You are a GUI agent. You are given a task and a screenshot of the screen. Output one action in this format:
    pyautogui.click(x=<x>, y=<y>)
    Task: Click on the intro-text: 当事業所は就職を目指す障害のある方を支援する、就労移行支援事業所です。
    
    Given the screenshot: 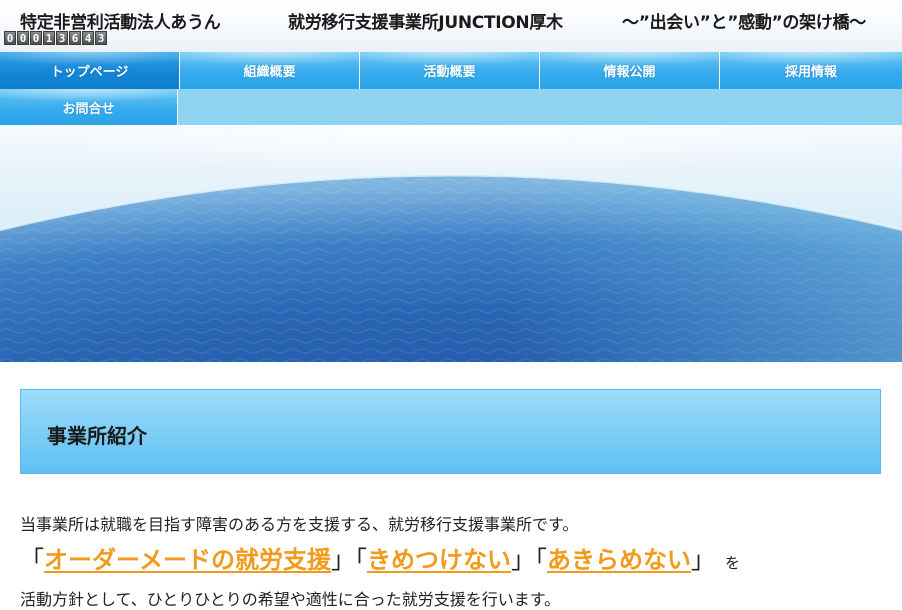 What is the action you would take?
    pyautogui.click(x=299, y=524)
    